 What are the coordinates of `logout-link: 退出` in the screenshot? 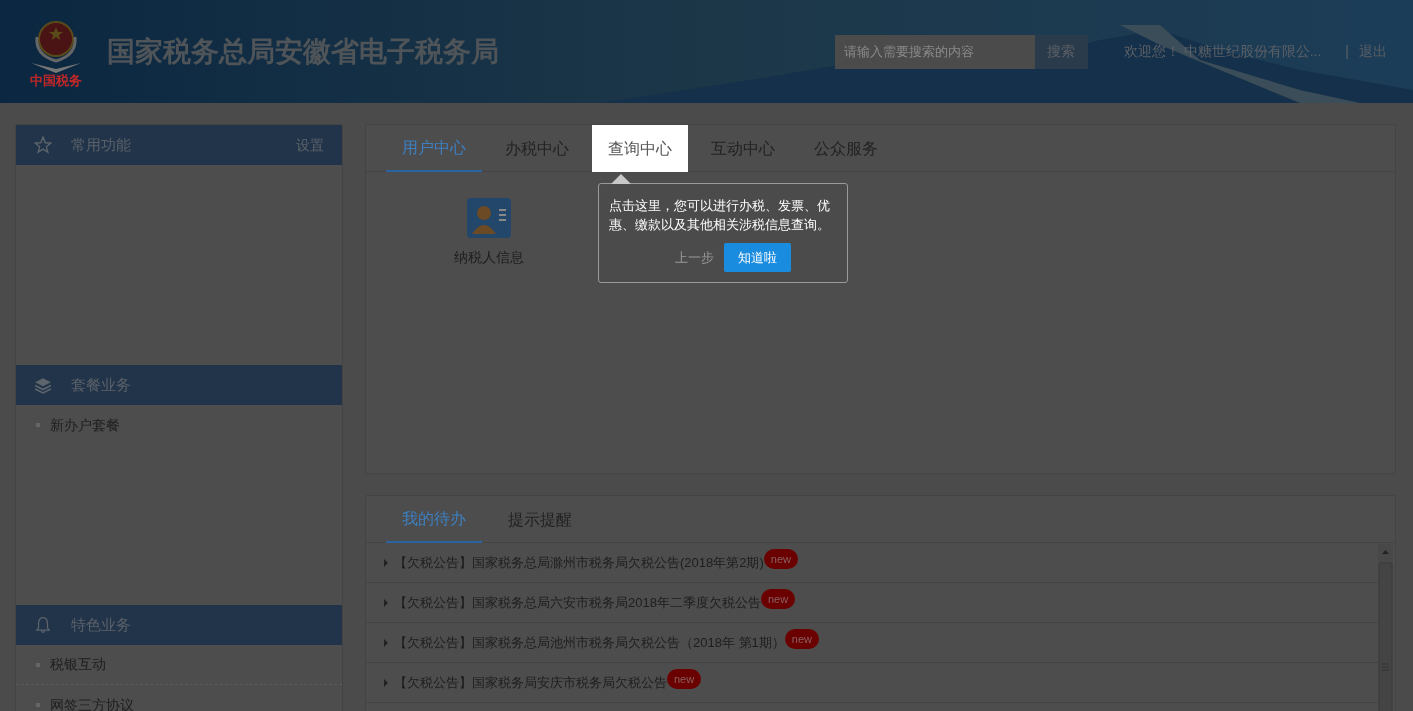 It's located at (1373, 51).